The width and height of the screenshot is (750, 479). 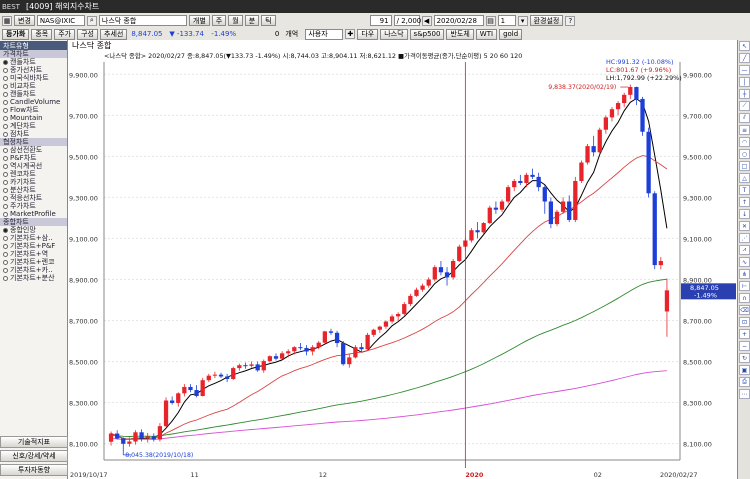 I want to click on chart-type-item: 계단차트, so click(x=33, y=126).